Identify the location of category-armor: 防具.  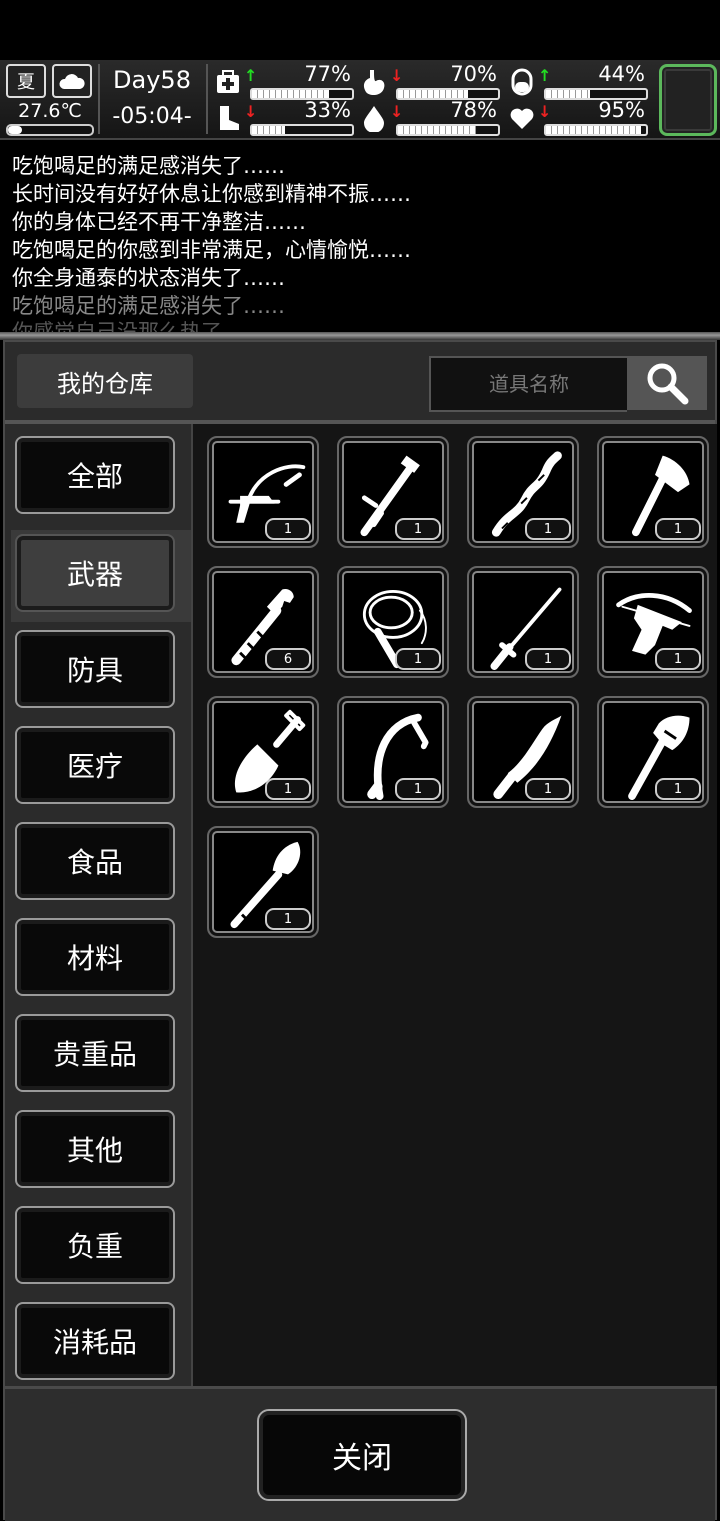
(95, 669).